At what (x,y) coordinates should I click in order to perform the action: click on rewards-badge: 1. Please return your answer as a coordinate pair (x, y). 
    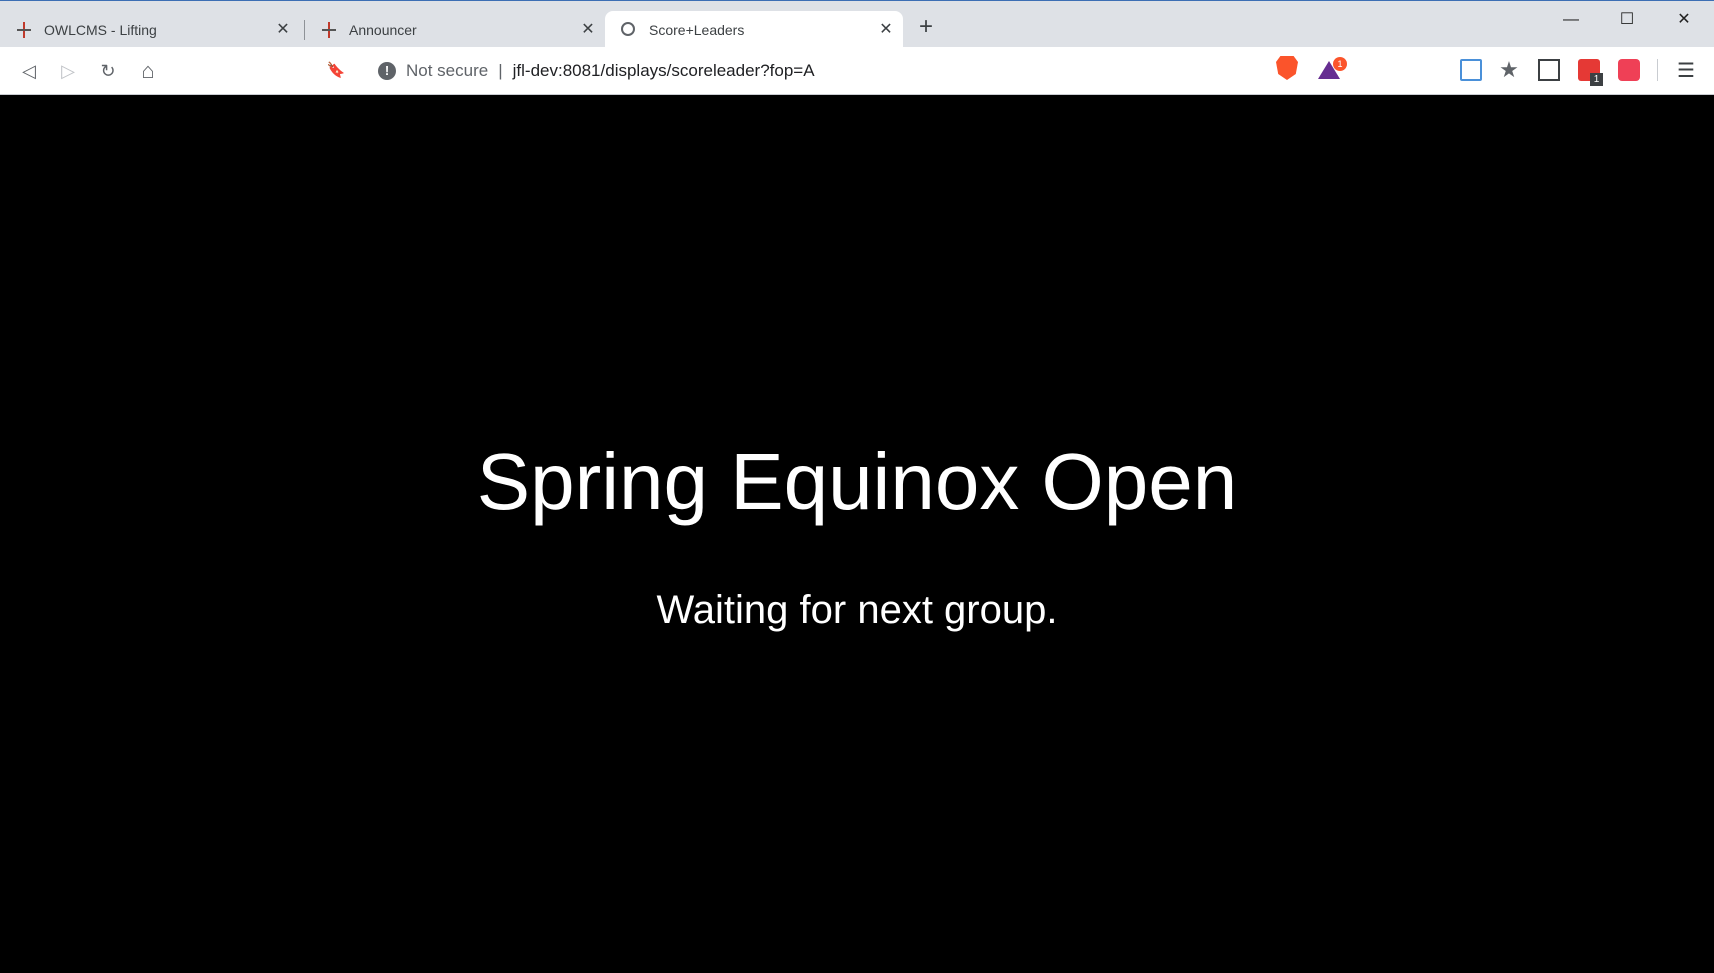
    Looking at the image, I should click on (1340, 64).